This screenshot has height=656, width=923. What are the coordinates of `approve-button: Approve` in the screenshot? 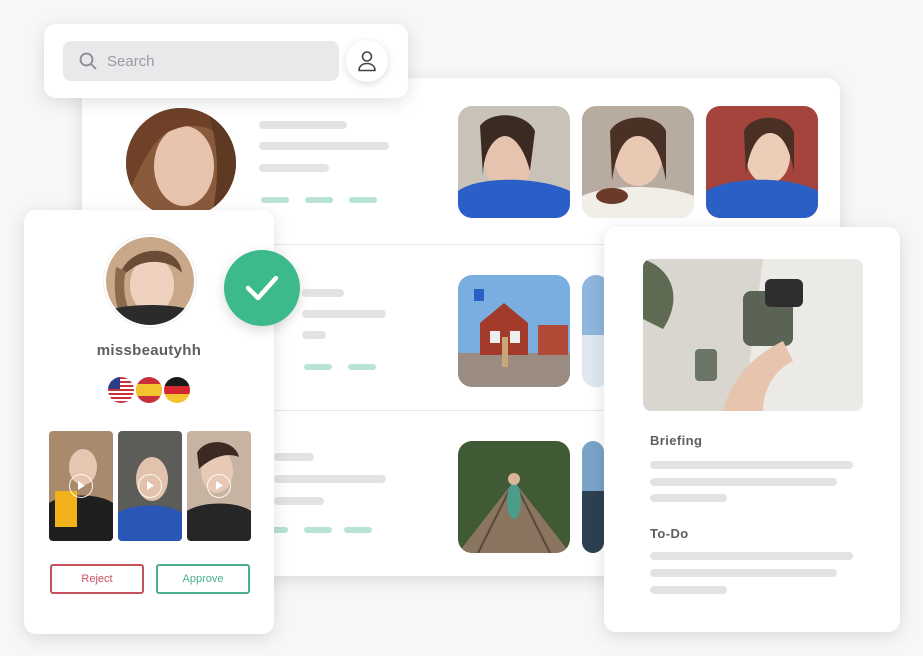 It's located at (203, 579).